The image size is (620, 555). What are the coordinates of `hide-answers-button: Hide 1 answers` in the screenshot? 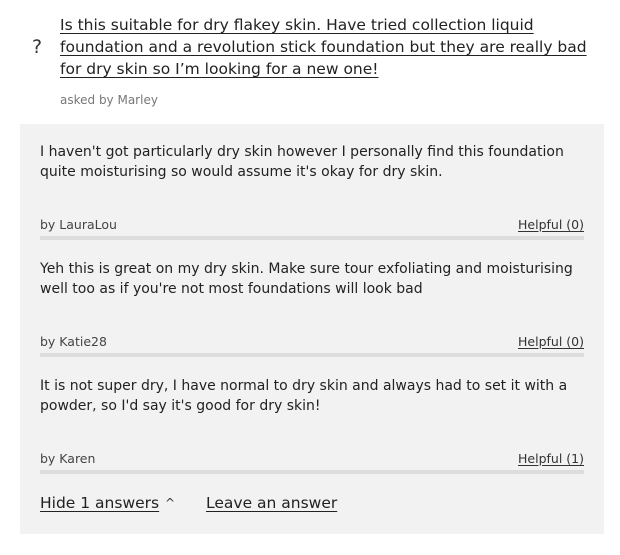 It's located at (99, 503).